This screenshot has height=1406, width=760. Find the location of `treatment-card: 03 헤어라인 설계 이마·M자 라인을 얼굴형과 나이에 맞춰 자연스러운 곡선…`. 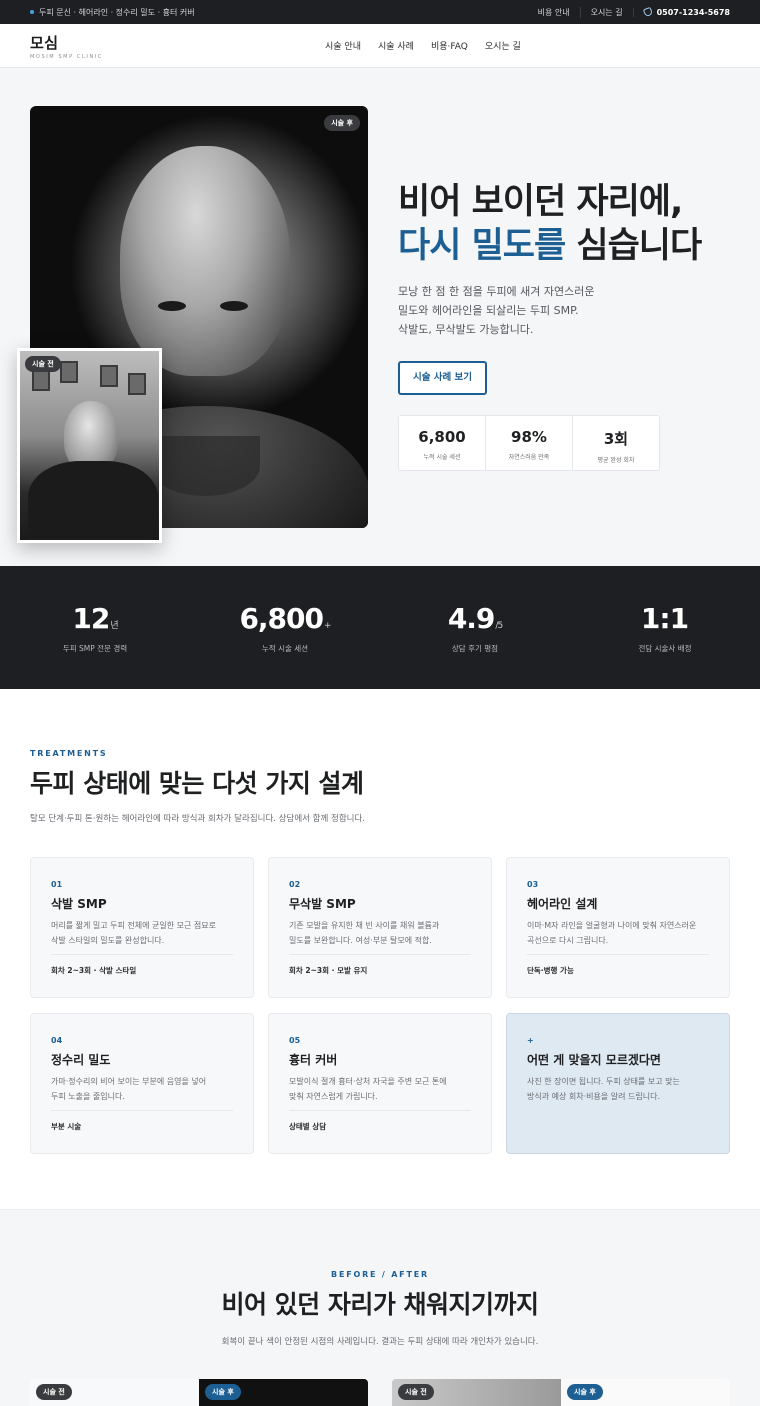

treatment-card: 03 헤어라인 설계 이마·M자 라인을 얼굴형과 나이에 맞춰 자연스러운 곡선… is located at coordinates (618, 927).